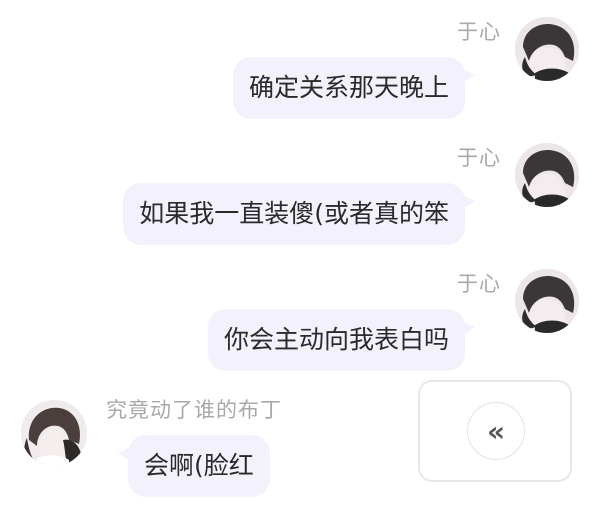  I want to click on double-chevron-left-icon: «, so click(496, 431).